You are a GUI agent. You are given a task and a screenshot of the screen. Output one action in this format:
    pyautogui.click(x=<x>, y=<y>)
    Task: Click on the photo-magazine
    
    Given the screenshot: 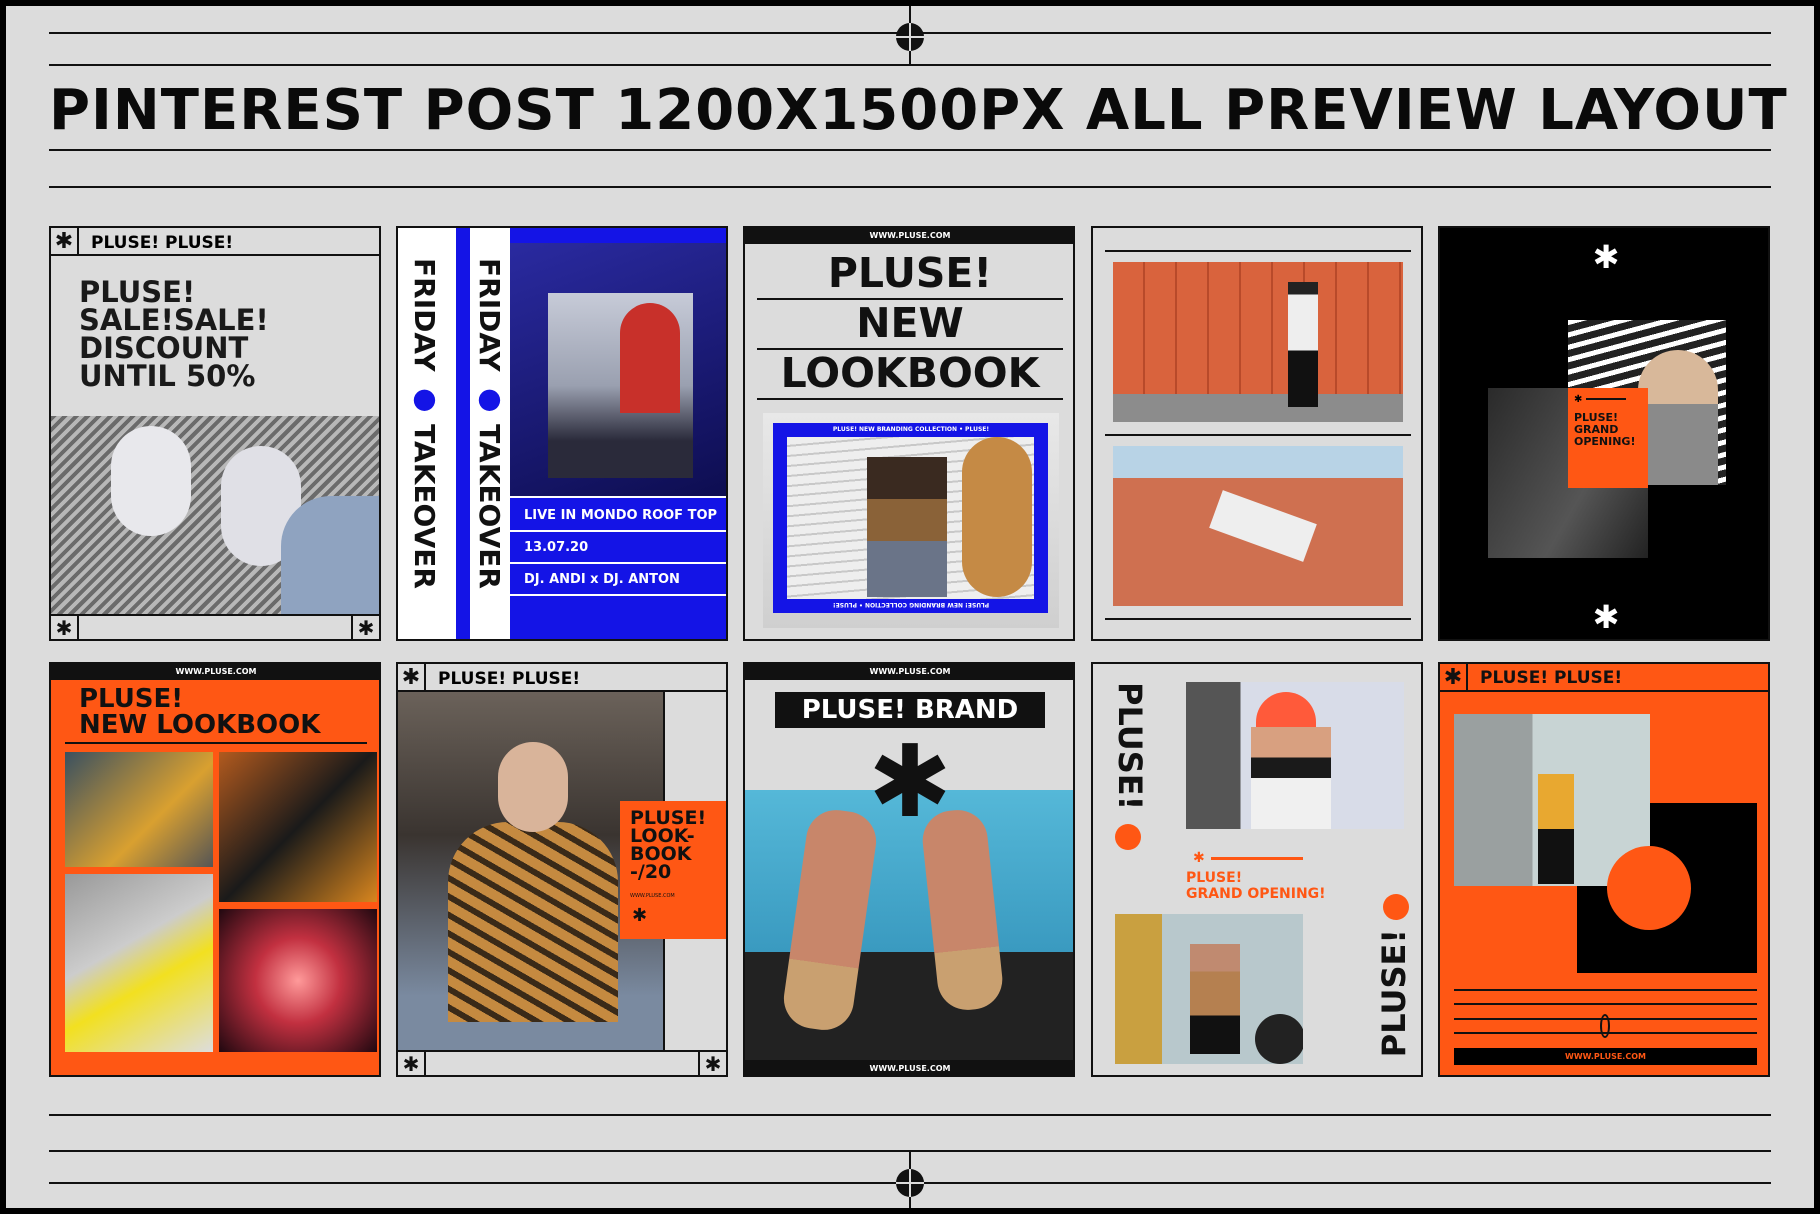 What is the action you would take?
    pyautogui.click(x=139, y=963)
    